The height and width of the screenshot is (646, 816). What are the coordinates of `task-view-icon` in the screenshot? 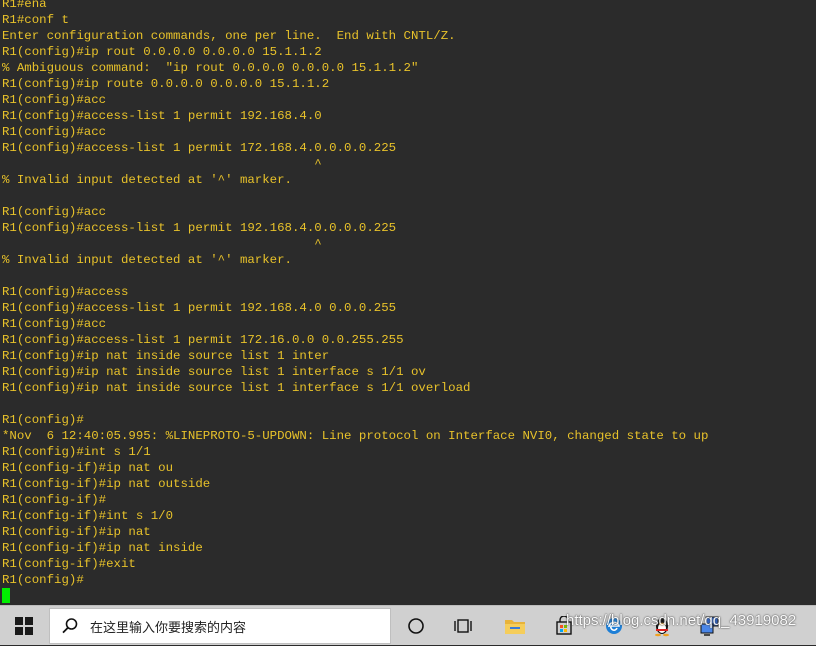 It's located at (463, 626).